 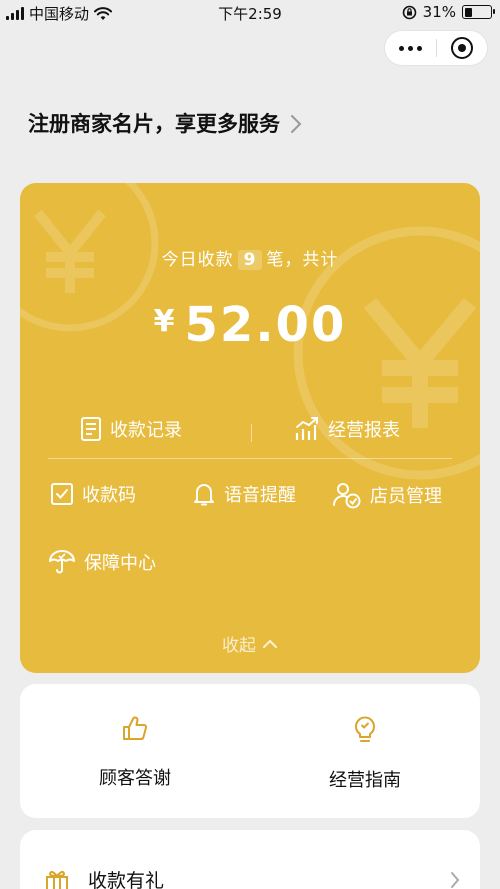 I want to click on business-guide-label: 经营指南, so click(x=365, y=780).